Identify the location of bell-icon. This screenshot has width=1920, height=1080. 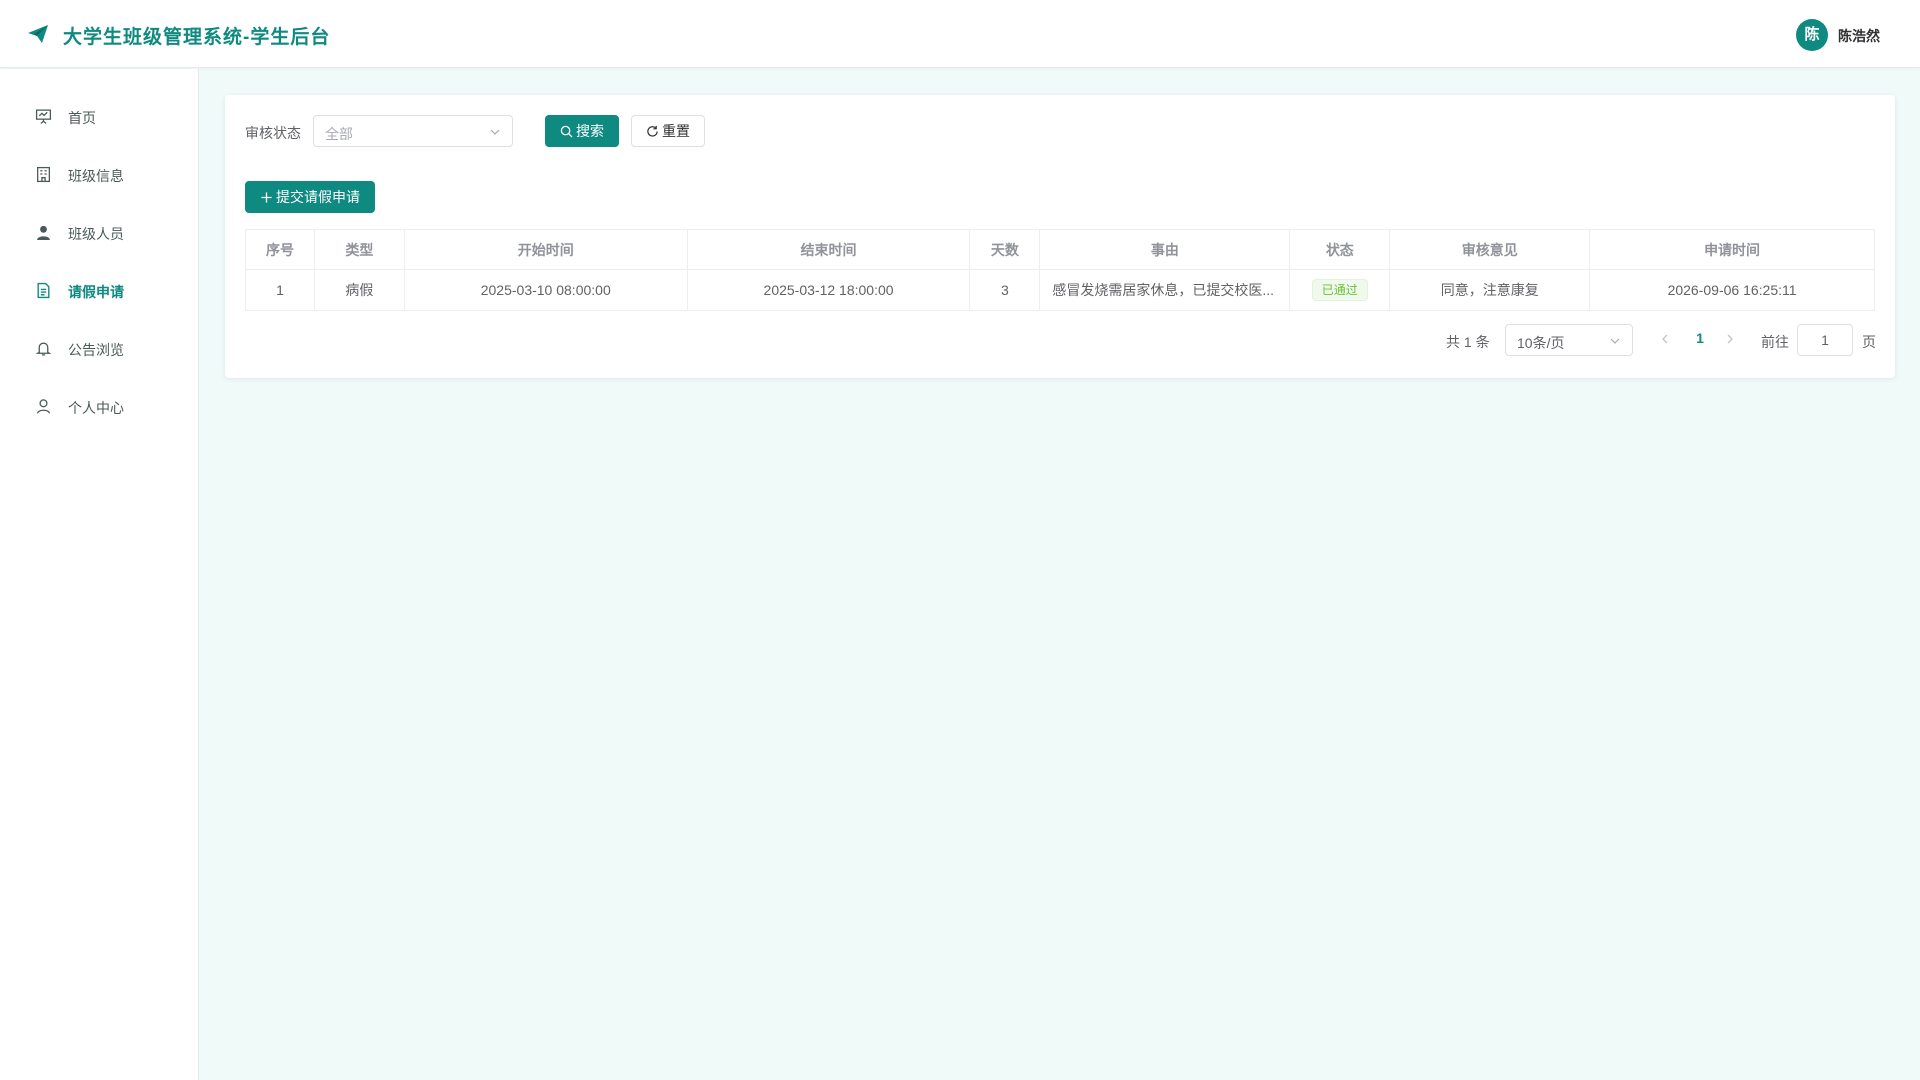
(43, 349).